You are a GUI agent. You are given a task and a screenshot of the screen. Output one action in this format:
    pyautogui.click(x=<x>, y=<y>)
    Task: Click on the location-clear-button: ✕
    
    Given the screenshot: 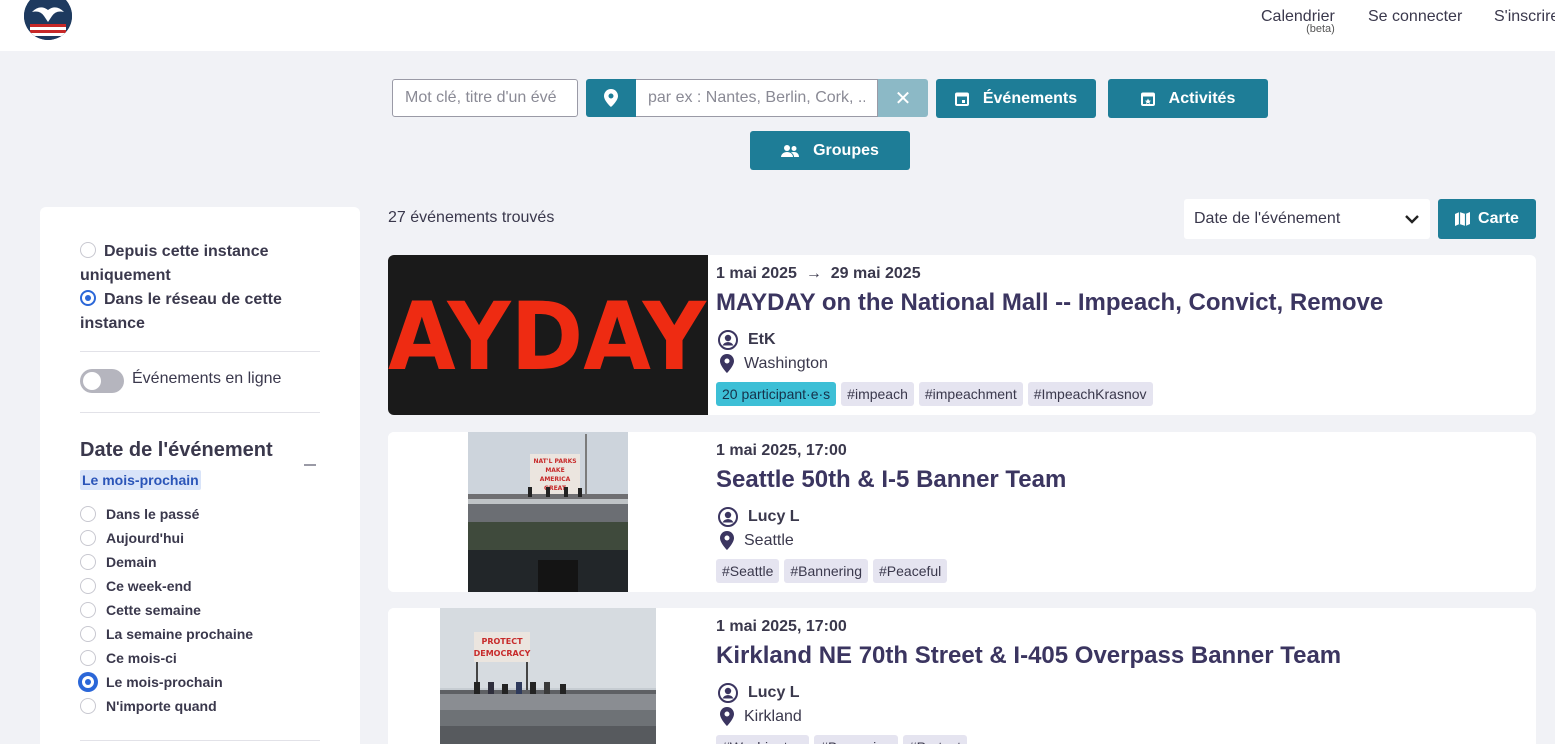 What is the action you would take?
    pyautogui.click(x=903, y=98)
    